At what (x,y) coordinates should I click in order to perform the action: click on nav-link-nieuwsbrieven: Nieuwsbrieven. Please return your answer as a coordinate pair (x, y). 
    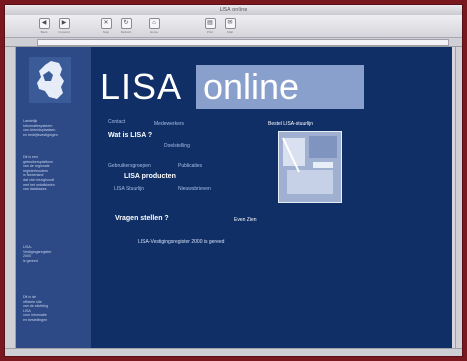
    Looking at the image, I should click on (194, 189).